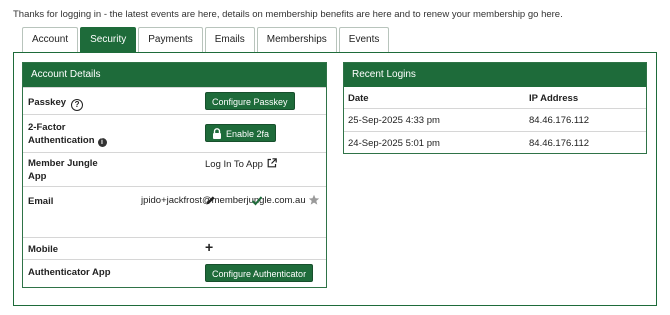 Image resolution: width=670 pixels, height=315 pixels. I want to click on twofa-label-line1: 2-Factor, so click(47, 127).